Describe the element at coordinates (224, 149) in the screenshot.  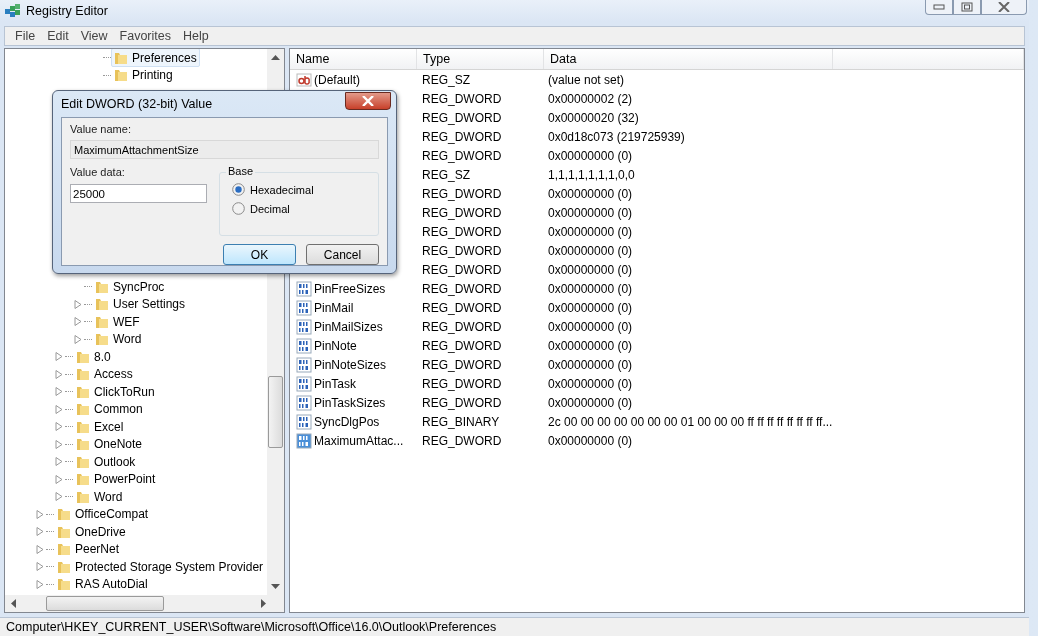
I see `value-name-field: MaximumAttachmentSize` at that location.